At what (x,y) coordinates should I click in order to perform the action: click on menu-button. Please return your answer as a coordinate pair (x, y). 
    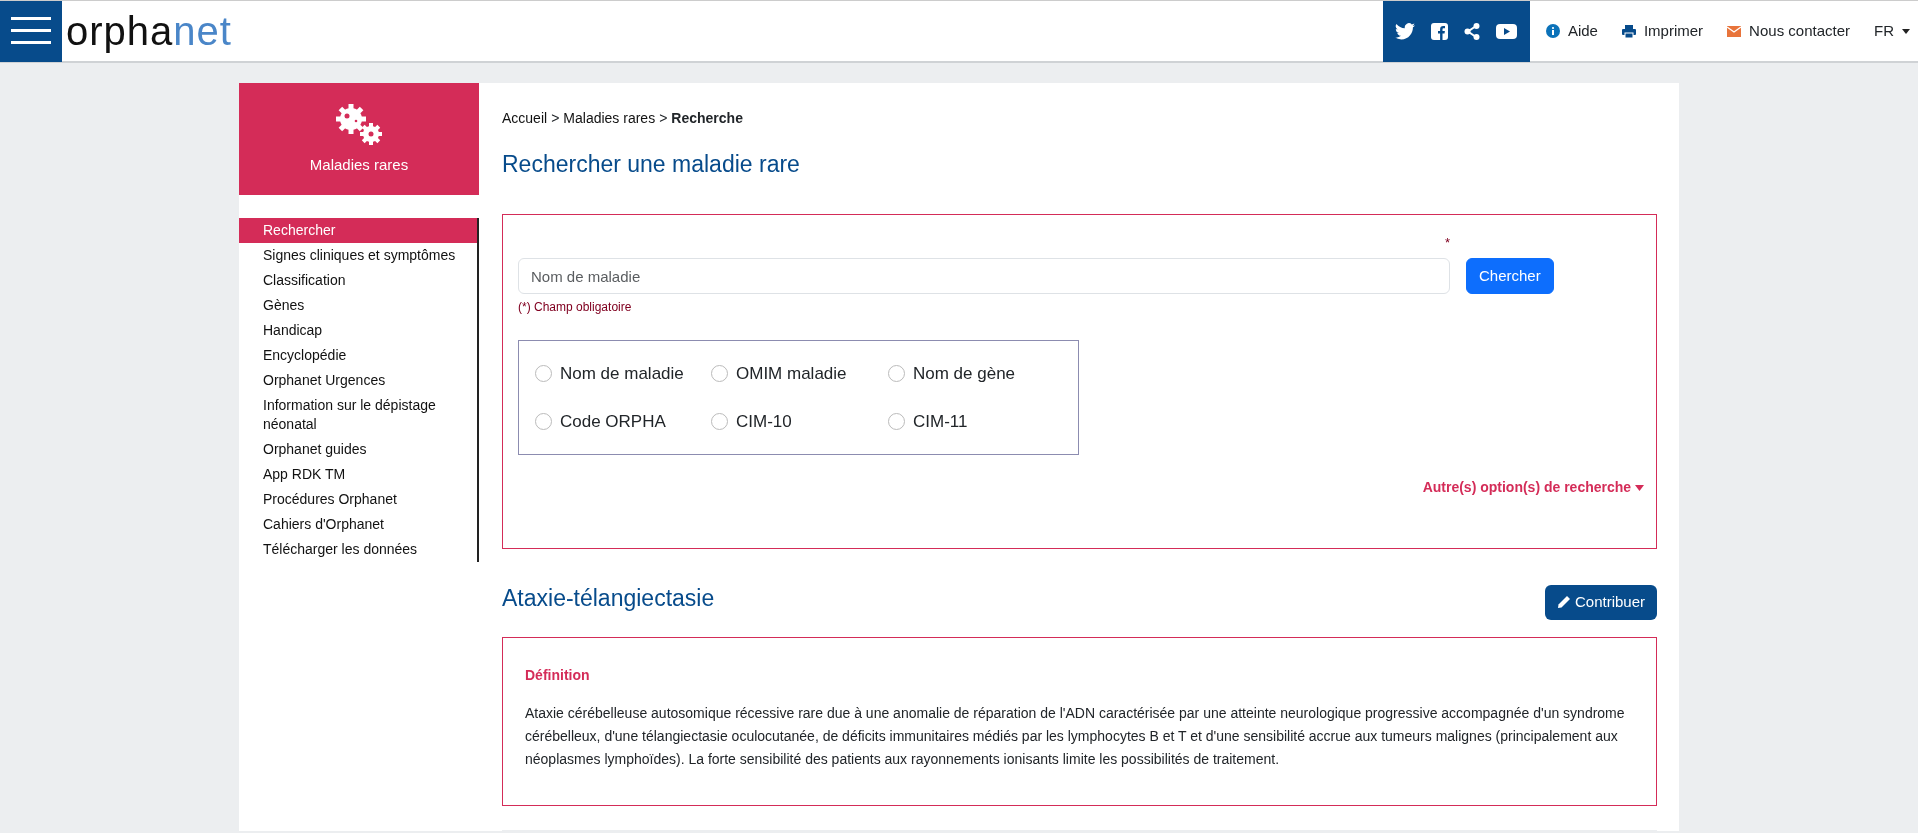
    Looking at the image, I should click on (31, 31).